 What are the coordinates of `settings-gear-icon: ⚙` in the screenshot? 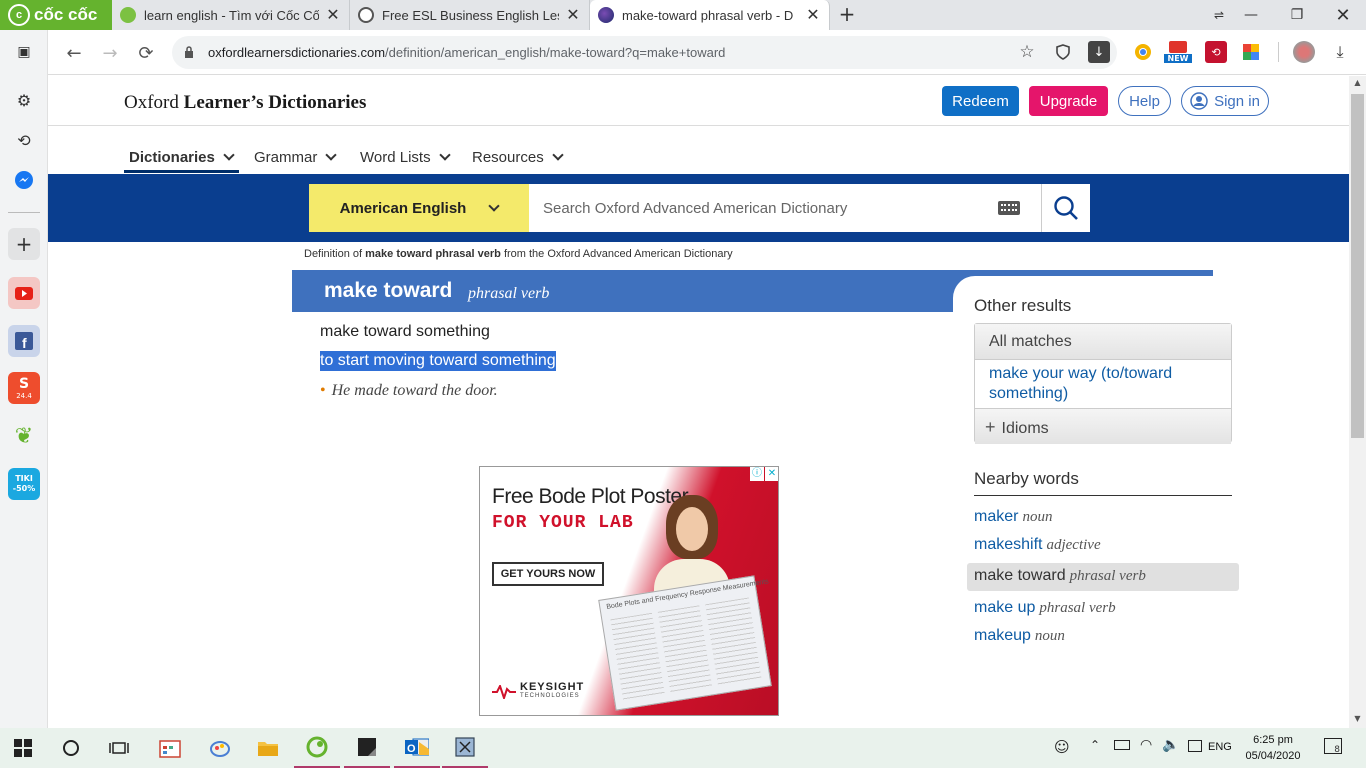 It's located at (24, 100).